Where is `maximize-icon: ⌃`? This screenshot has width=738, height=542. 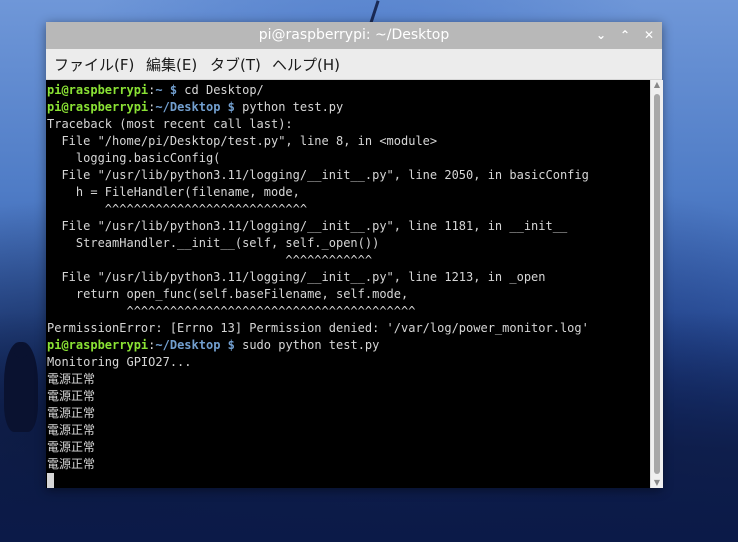
maximize-icon: ⌃ is located at coordinates (625, 35).